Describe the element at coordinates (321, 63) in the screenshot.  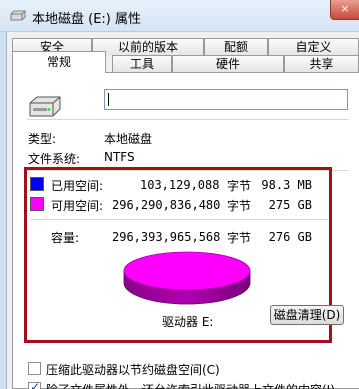
I see `tab-sharing: 共享` at that location.